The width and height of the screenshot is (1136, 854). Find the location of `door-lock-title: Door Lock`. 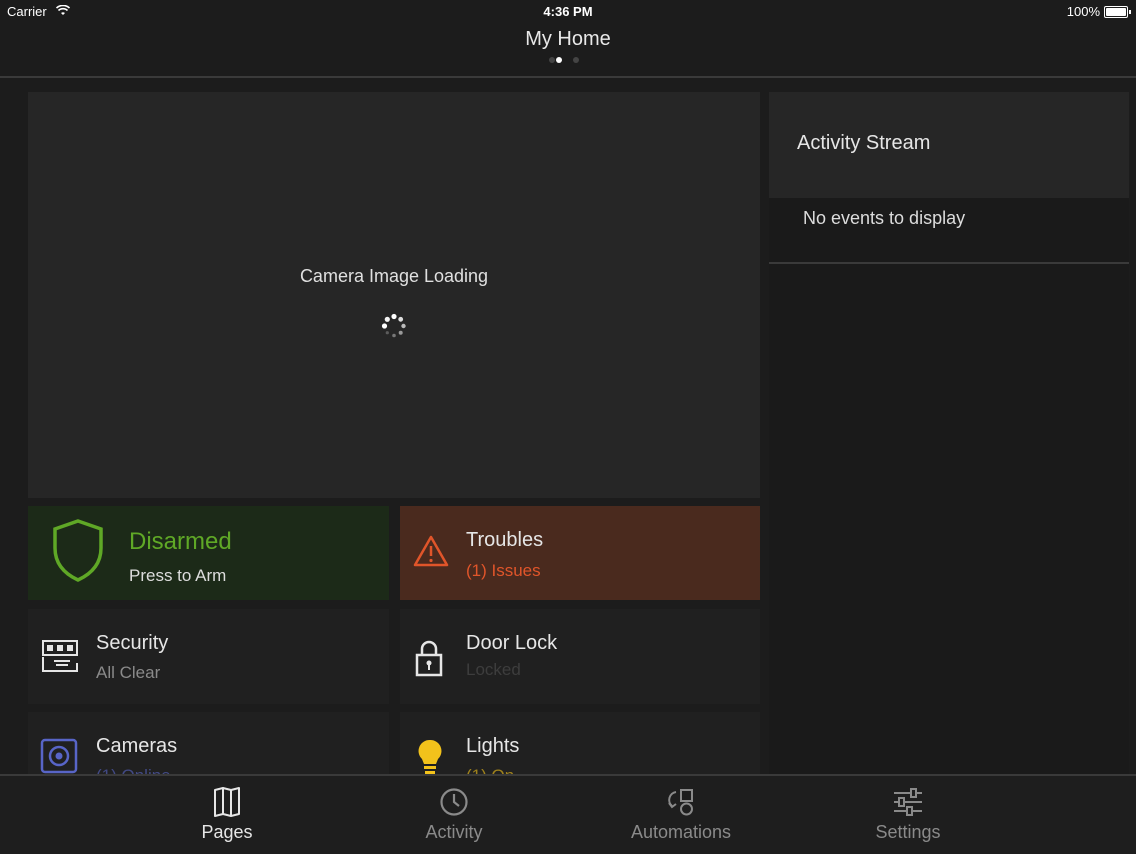

door-lock-title: Door Lock is located at coordinates (512, 643).